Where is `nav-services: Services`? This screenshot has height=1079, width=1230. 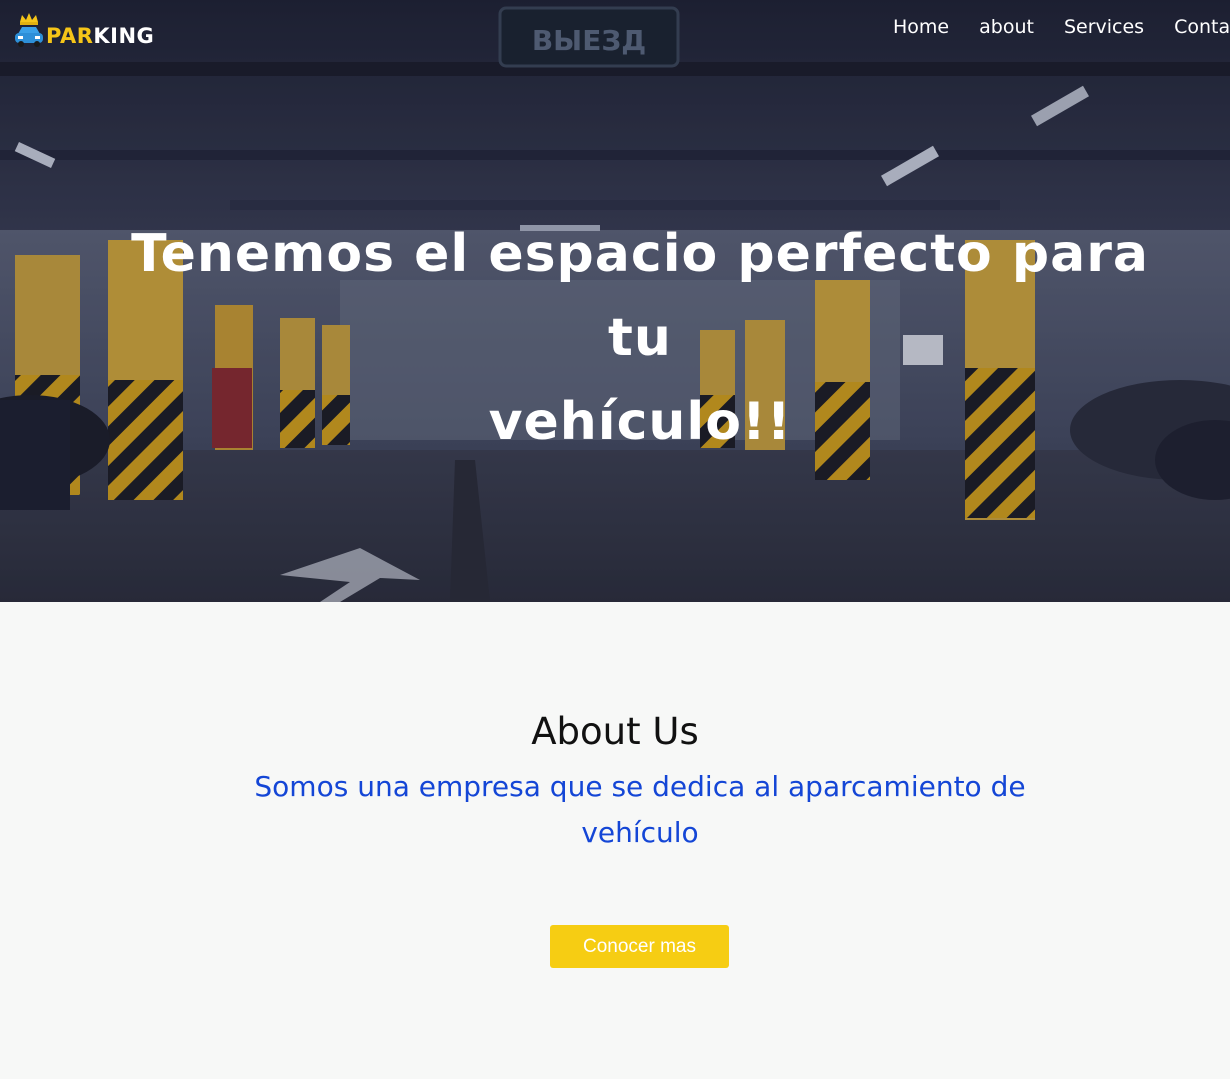 nav-services: Services is located at coordinates (1104, 27).